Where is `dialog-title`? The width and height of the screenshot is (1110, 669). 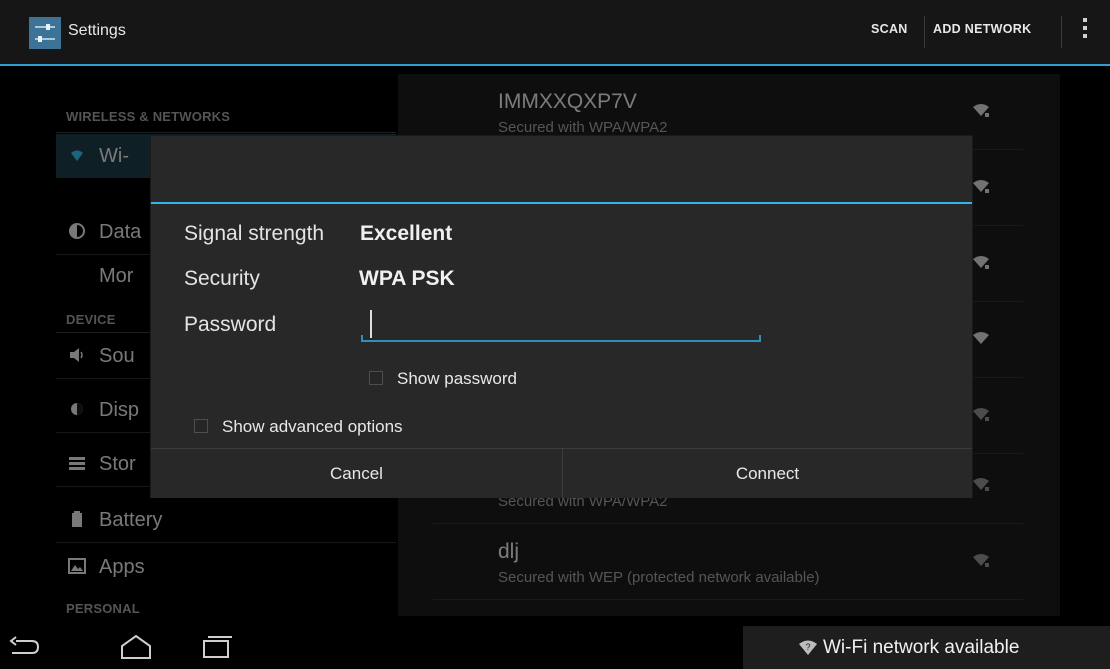 dialog-title is located at coordinates (561, 169).